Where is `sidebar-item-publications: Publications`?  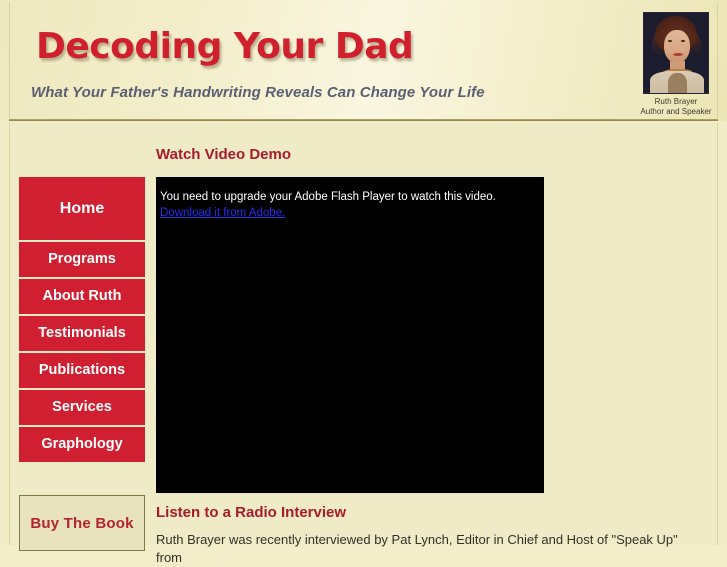
sidebar-item-publications: Publications is located at coordinates (82, 370).